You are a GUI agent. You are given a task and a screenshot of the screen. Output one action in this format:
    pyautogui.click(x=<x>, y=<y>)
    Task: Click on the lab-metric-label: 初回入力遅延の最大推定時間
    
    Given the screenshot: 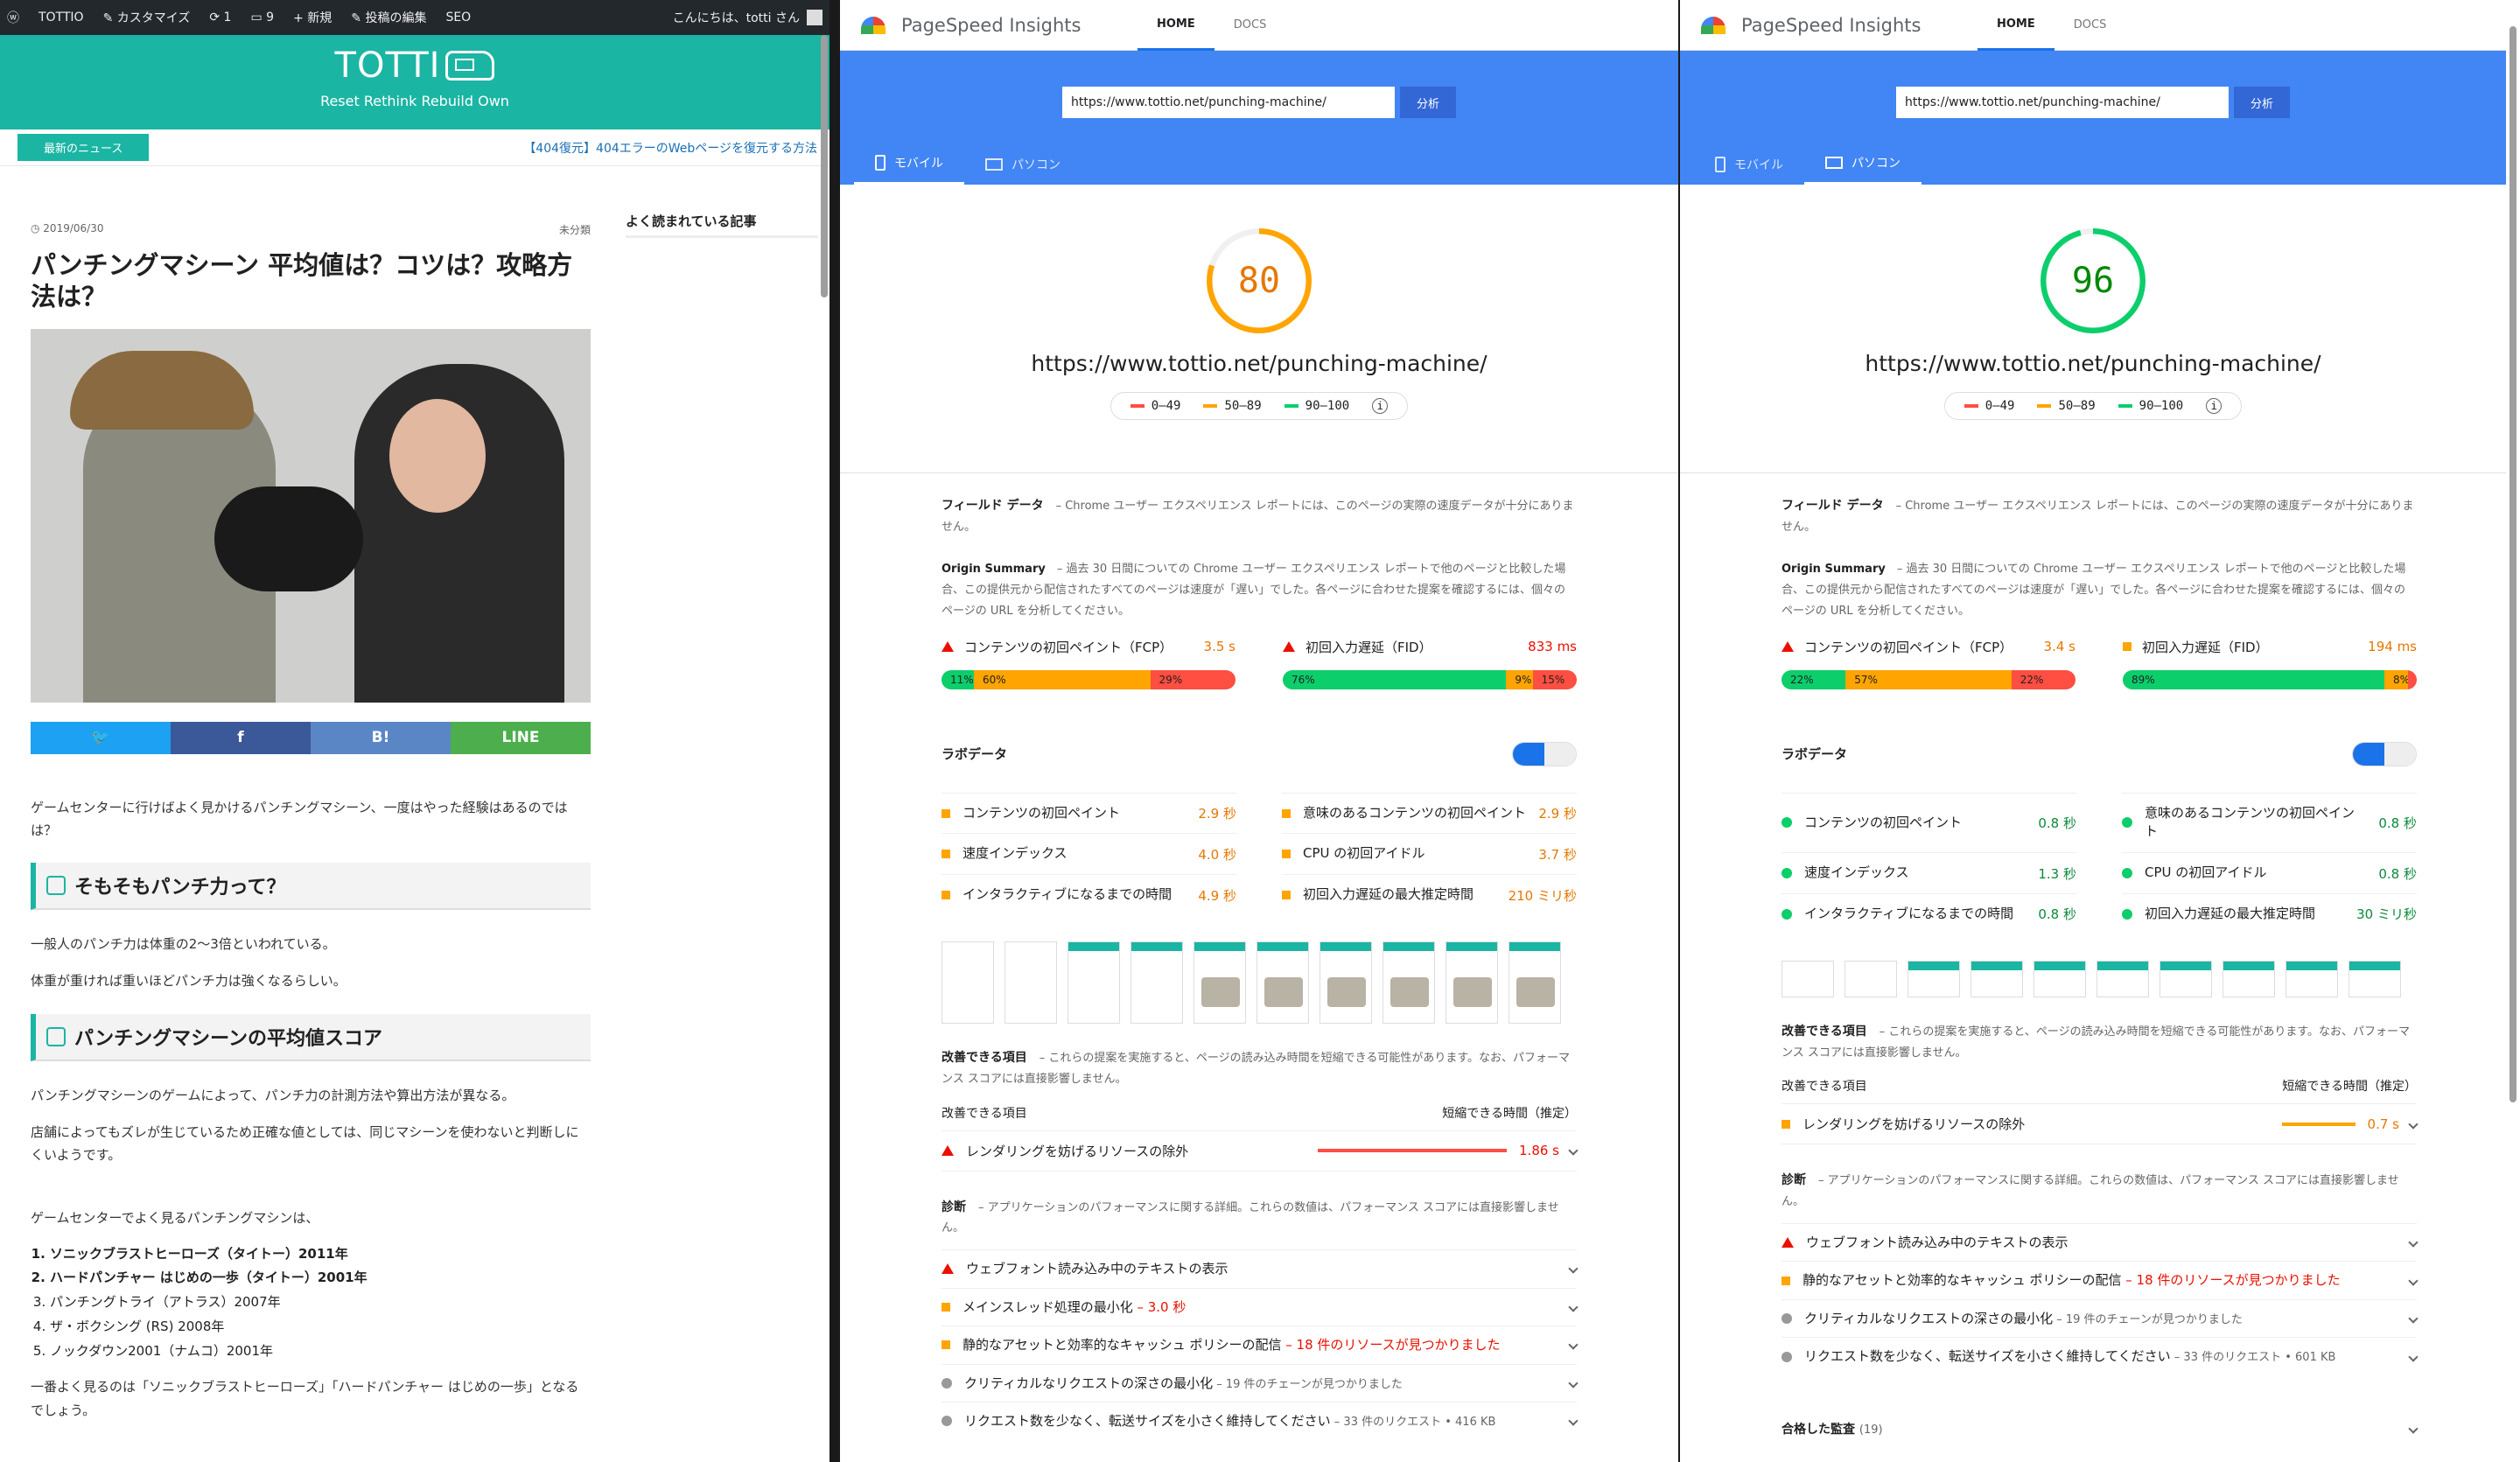 What is the action you would take?
    pyautogui.click(x=2230, y=913)
    